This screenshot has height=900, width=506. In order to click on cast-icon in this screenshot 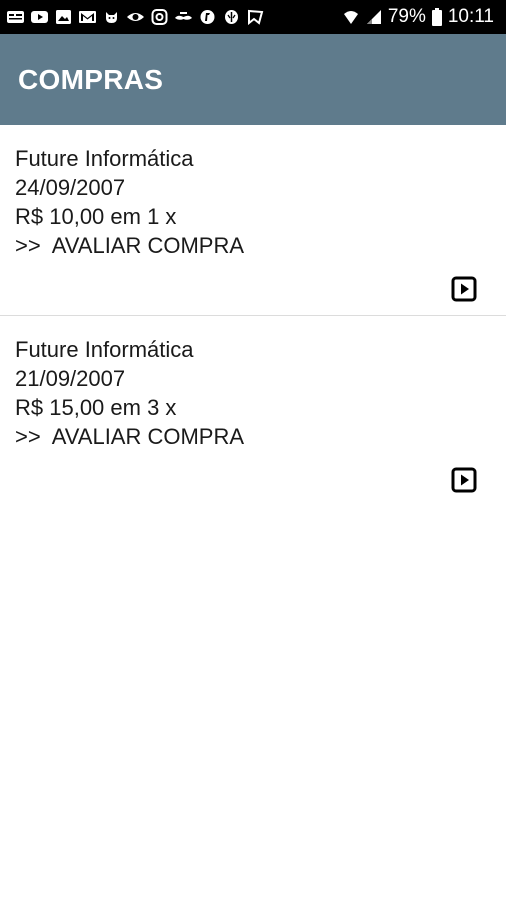, I will do `click(255, 17)`.